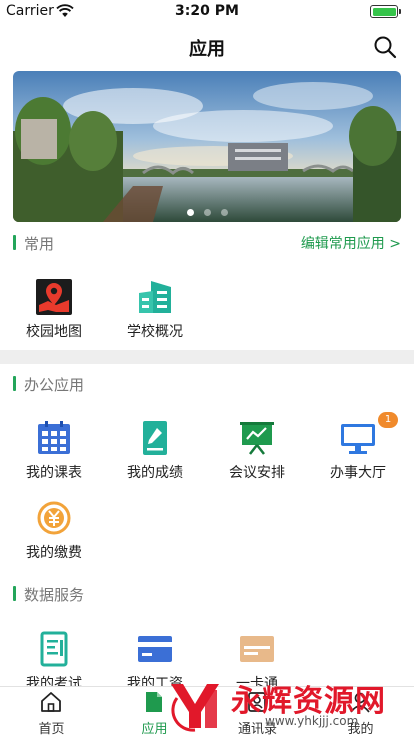 Image resolution: width=414 pixels, height=736 pixels. What do you see at coordinates (155, 649) in the screenshot?
I see `bank-card-icon` at bounding box center [155, 649].